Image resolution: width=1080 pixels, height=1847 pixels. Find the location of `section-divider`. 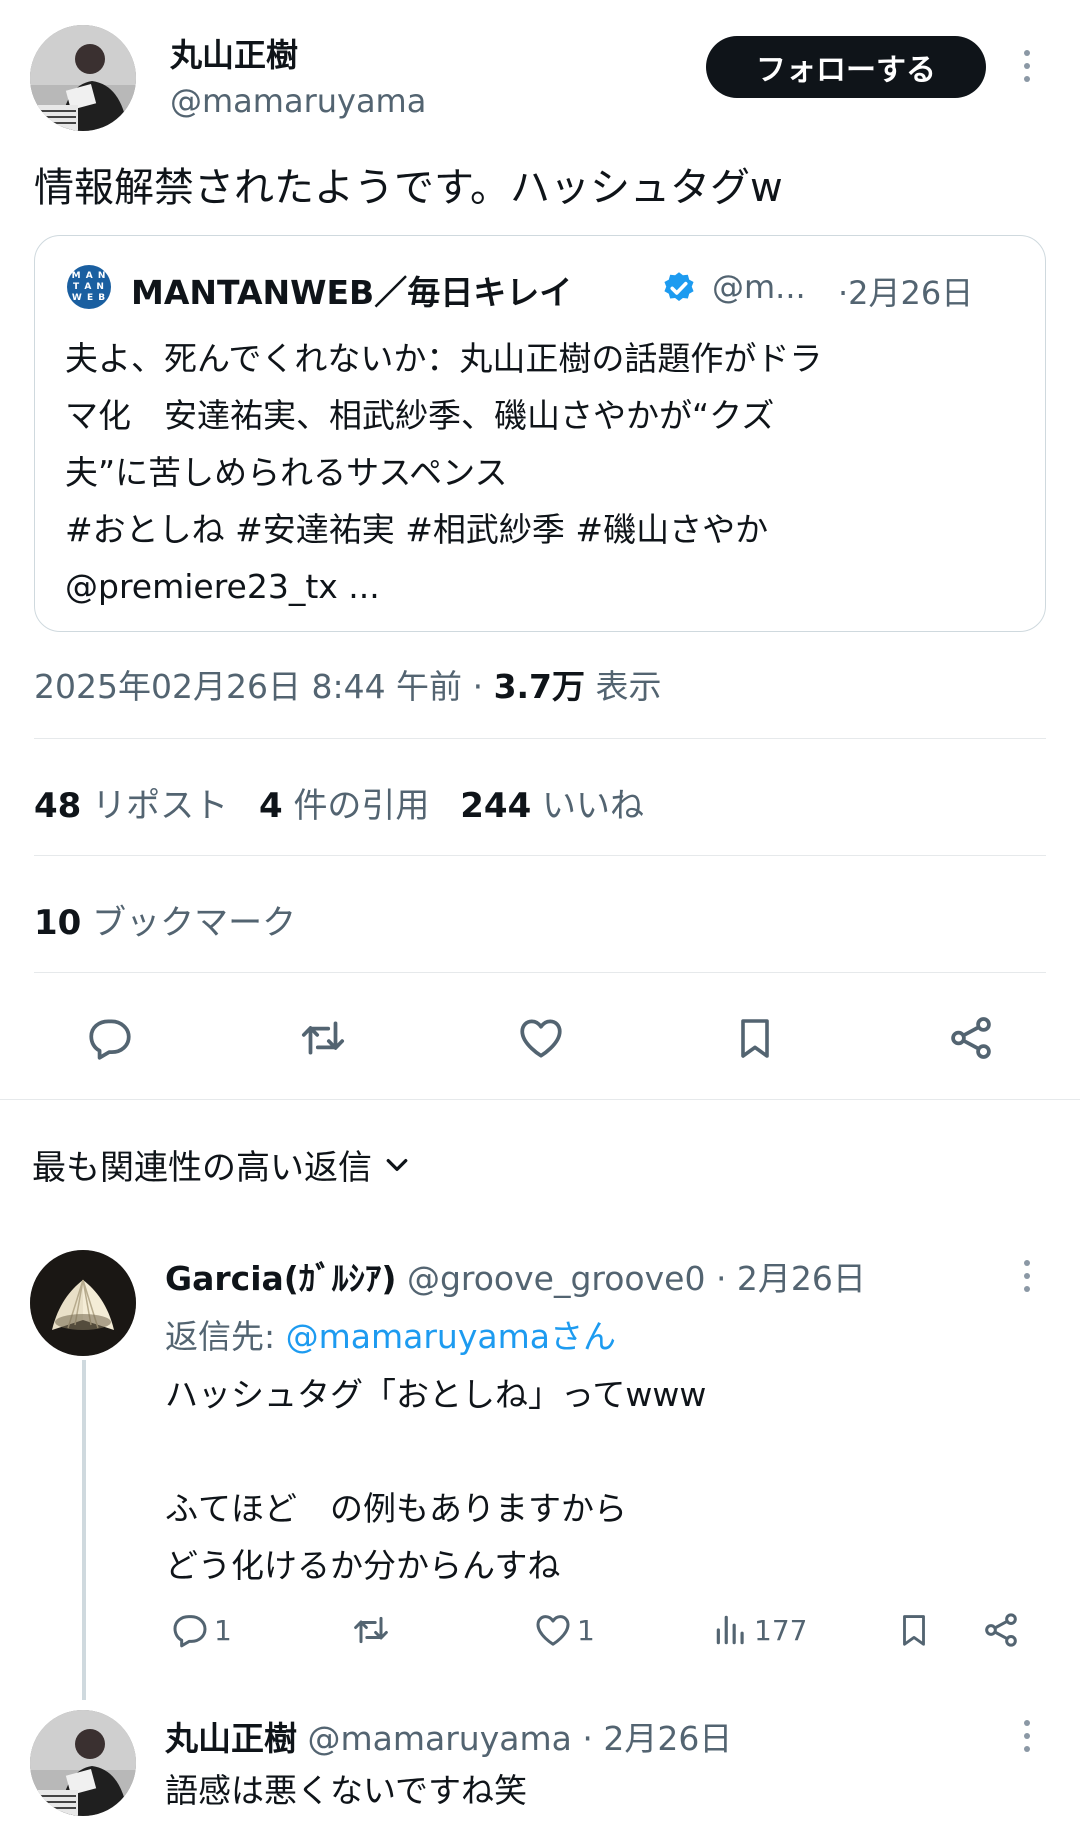

section-divider is located at coordinates (540, 1099).